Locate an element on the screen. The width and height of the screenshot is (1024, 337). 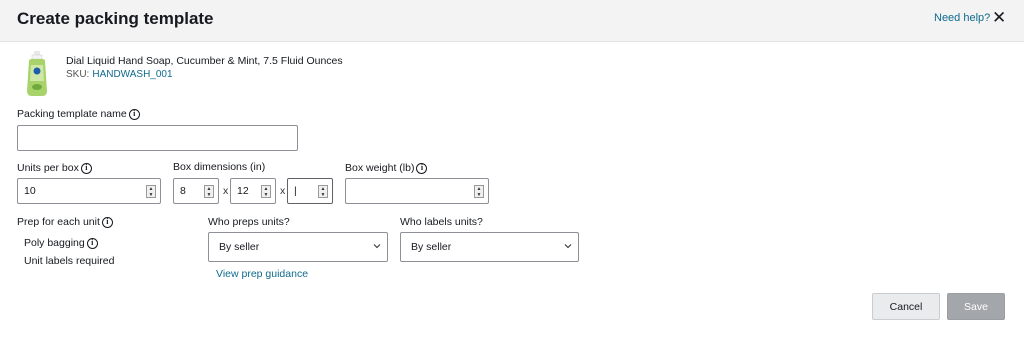
who-preps-select: By seller is located at coordinates (298, 247).